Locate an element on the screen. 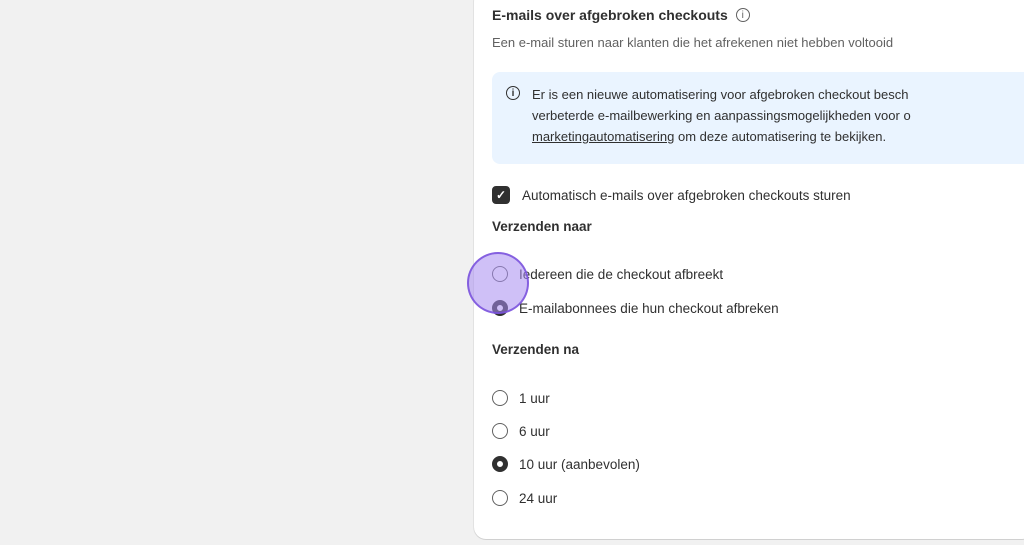  radio-label: 1 uur is located at coordinates (534, 398).